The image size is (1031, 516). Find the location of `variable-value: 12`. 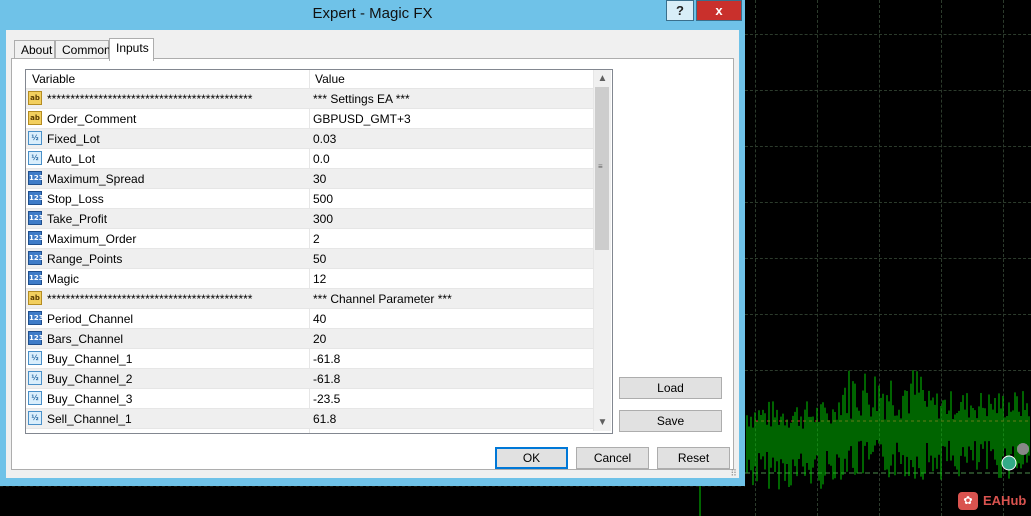

variable-value: 12 is located at coordinates (319, 279).